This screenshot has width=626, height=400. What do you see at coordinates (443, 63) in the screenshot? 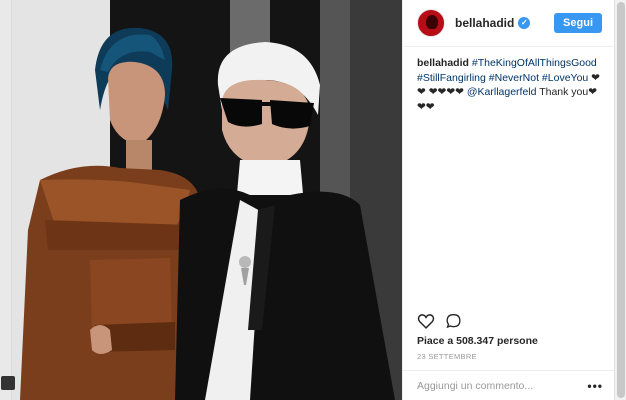
I see `caption-username: bellahadid` at bounding box center [443, 63].